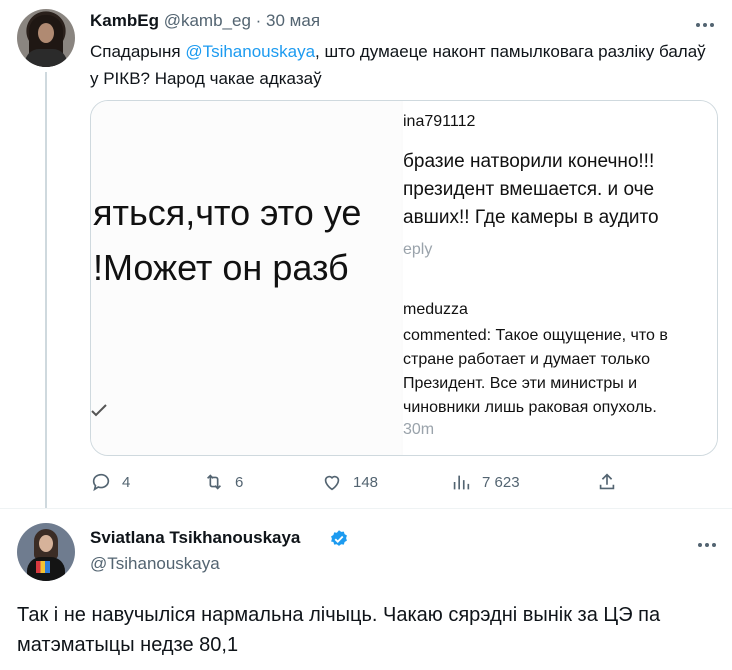 This screenshot has width=732, height=670. I want to click on image-comment-time: 30m, so click(419, 429).